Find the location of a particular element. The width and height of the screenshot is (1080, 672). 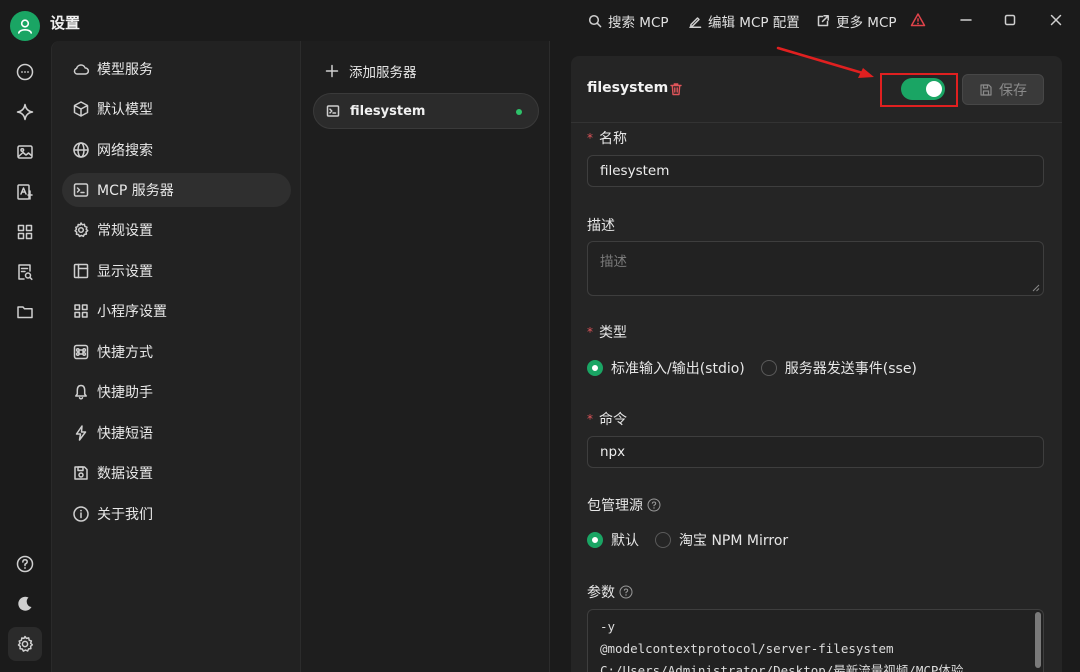

translate-icon is located at coordinates (25, 192).